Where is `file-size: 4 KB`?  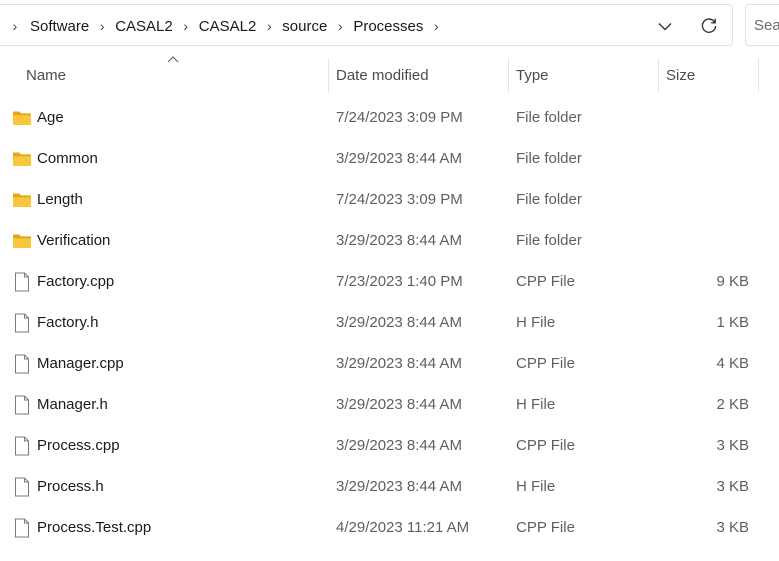 file-size: 4 KB is located at coordinates (732, 363).